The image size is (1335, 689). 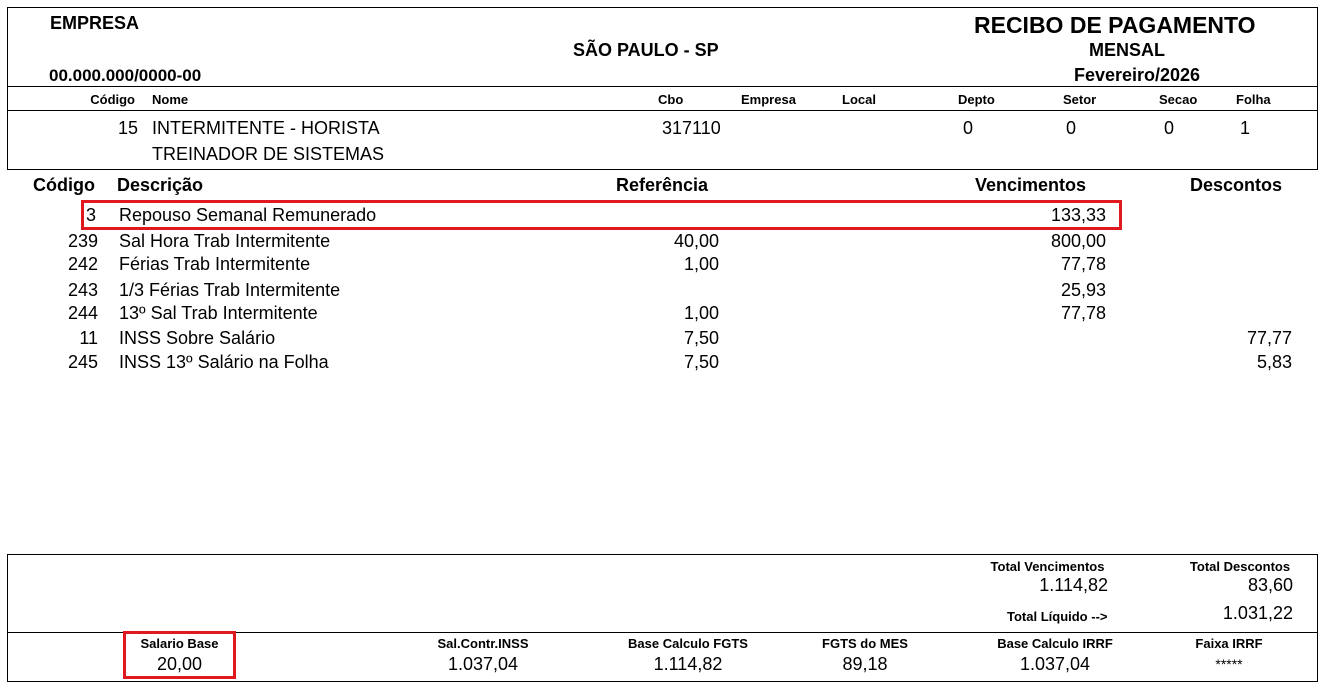 What do you see at coordinates (1229, 664) in the screenshot?
I see `faixa-irrf-value: *****` at bounding box center [1229, 664].